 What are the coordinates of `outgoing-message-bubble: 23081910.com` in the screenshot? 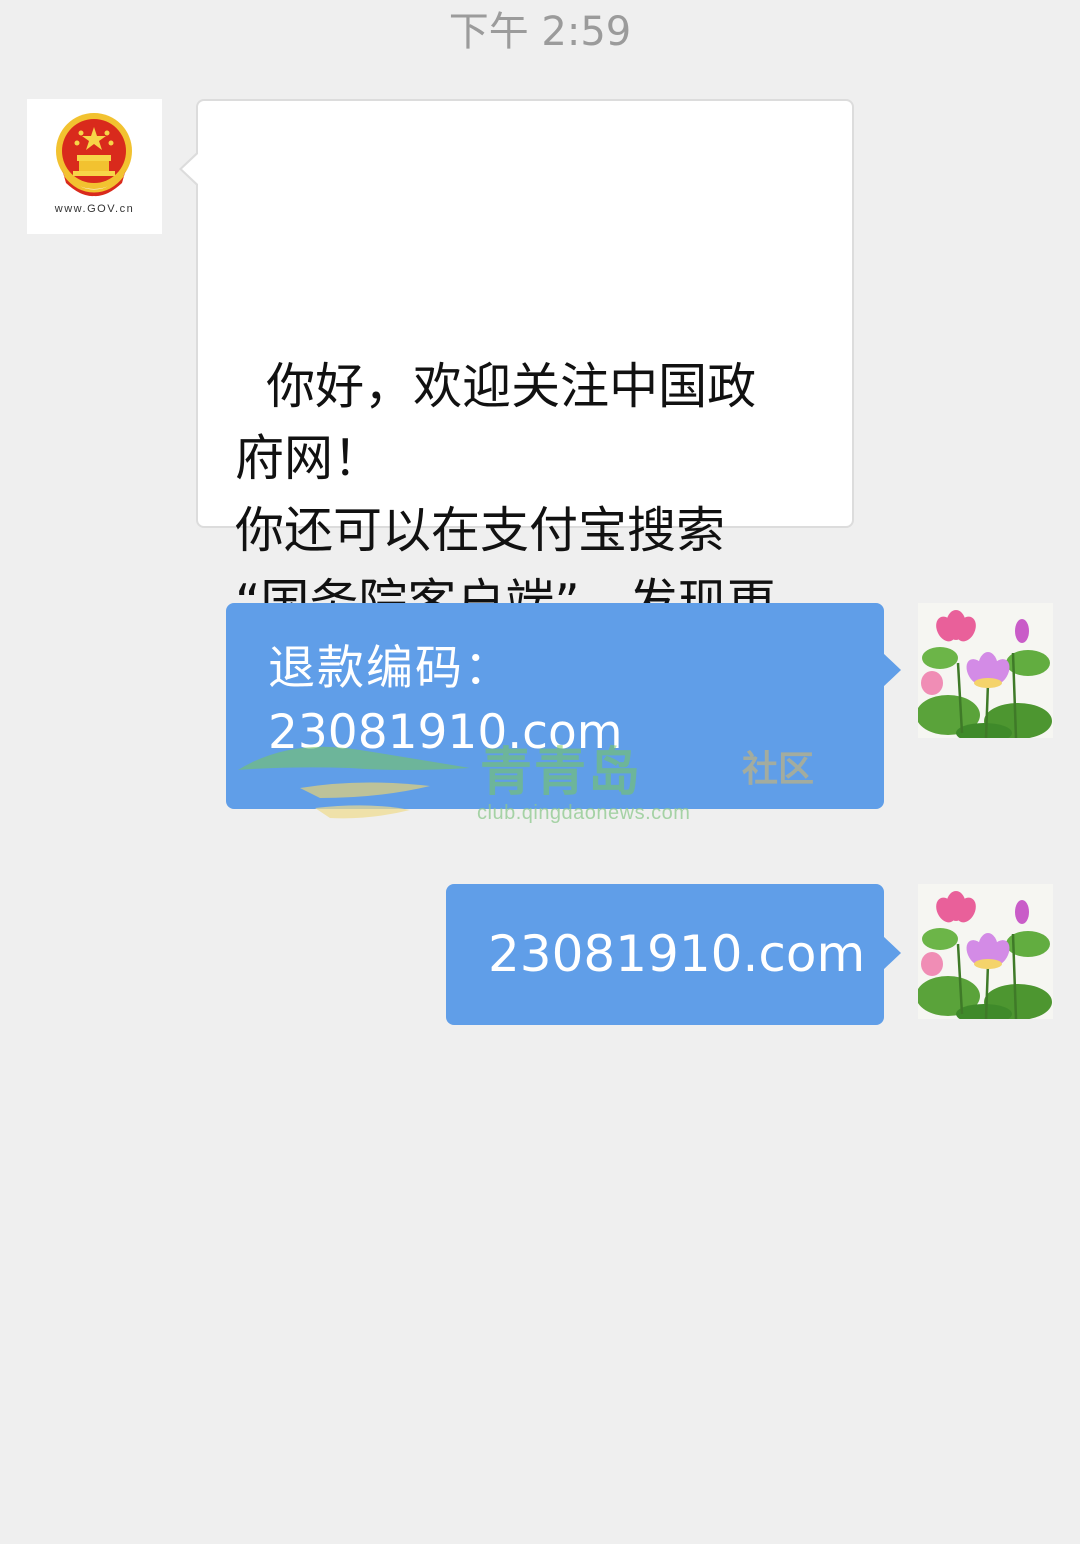 It's located at (673, 954).